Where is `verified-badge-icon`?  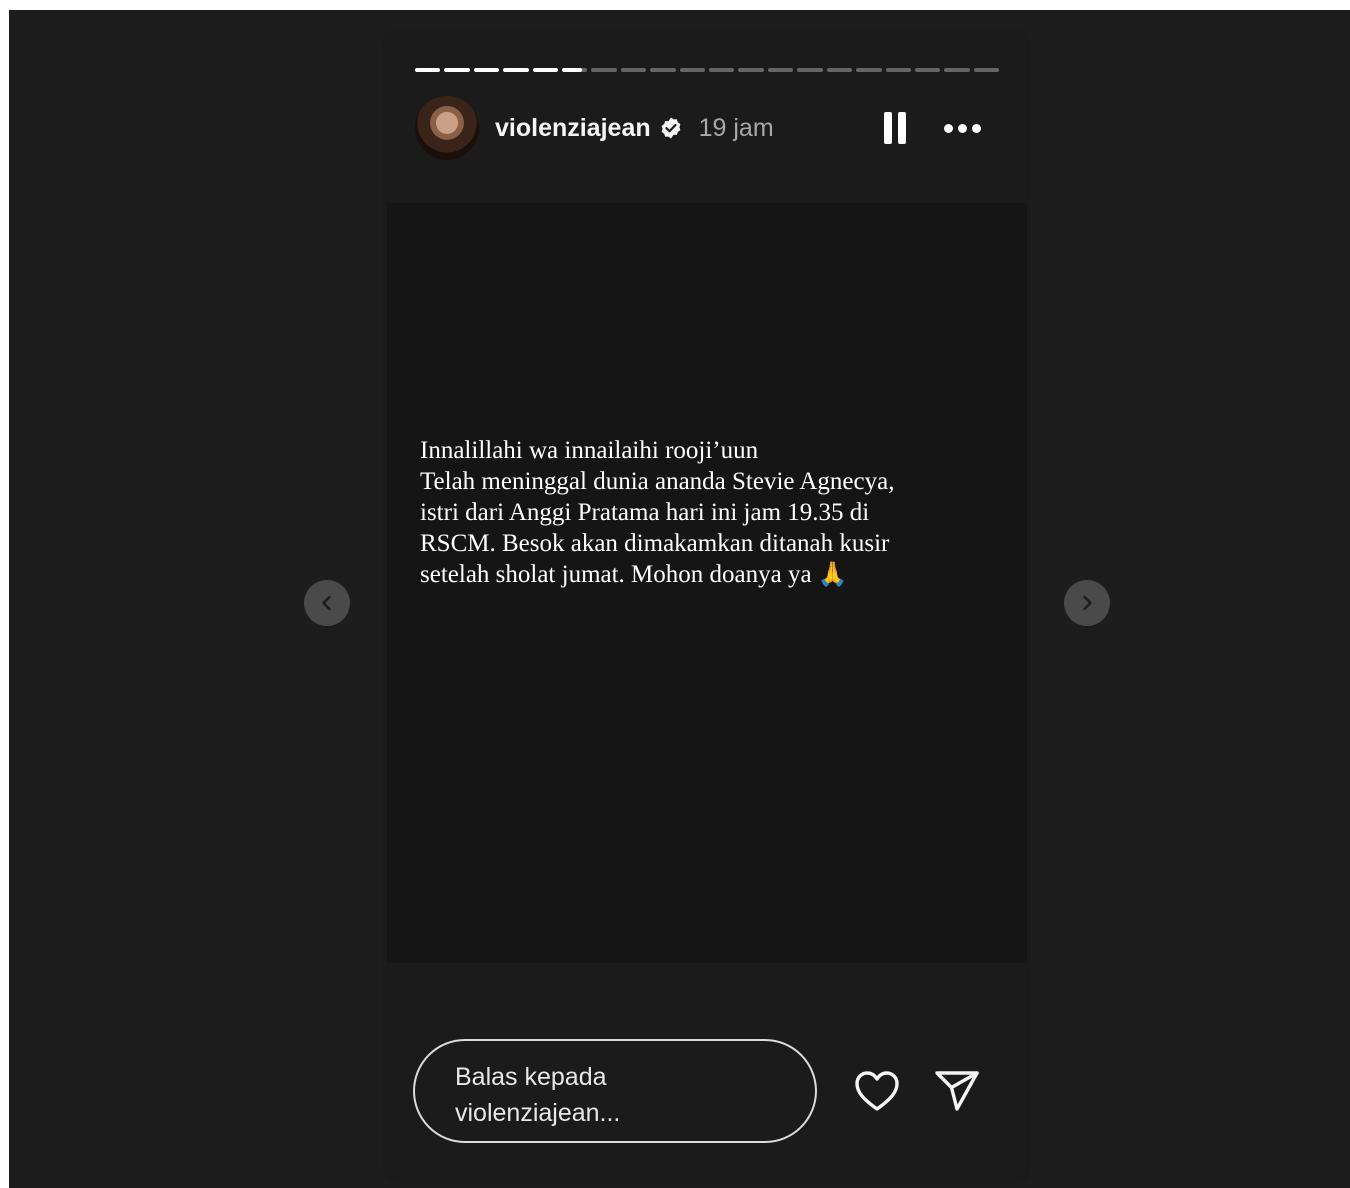
verified-badge-icon is located at coordinates (671, 128).